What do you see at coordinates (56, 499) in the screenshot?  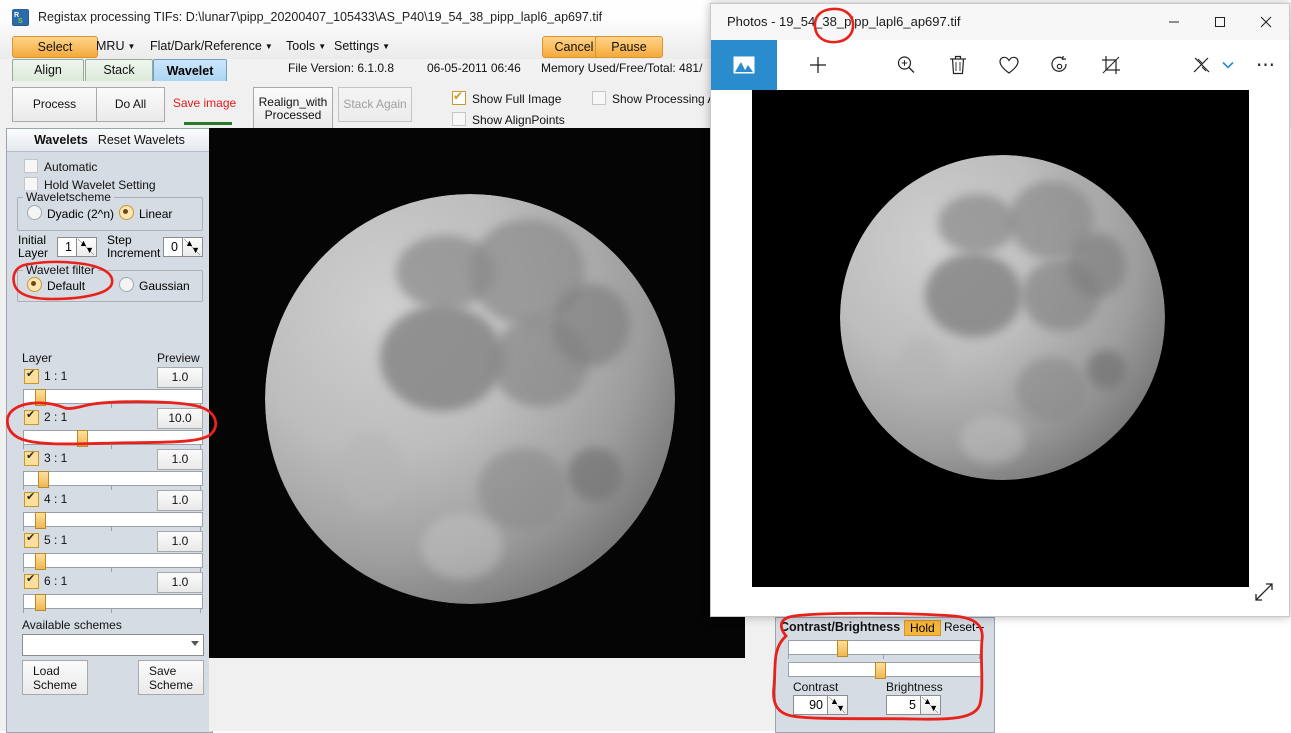 I see `layer-4-label: 4 : 1` at bounding box center [56, 499].